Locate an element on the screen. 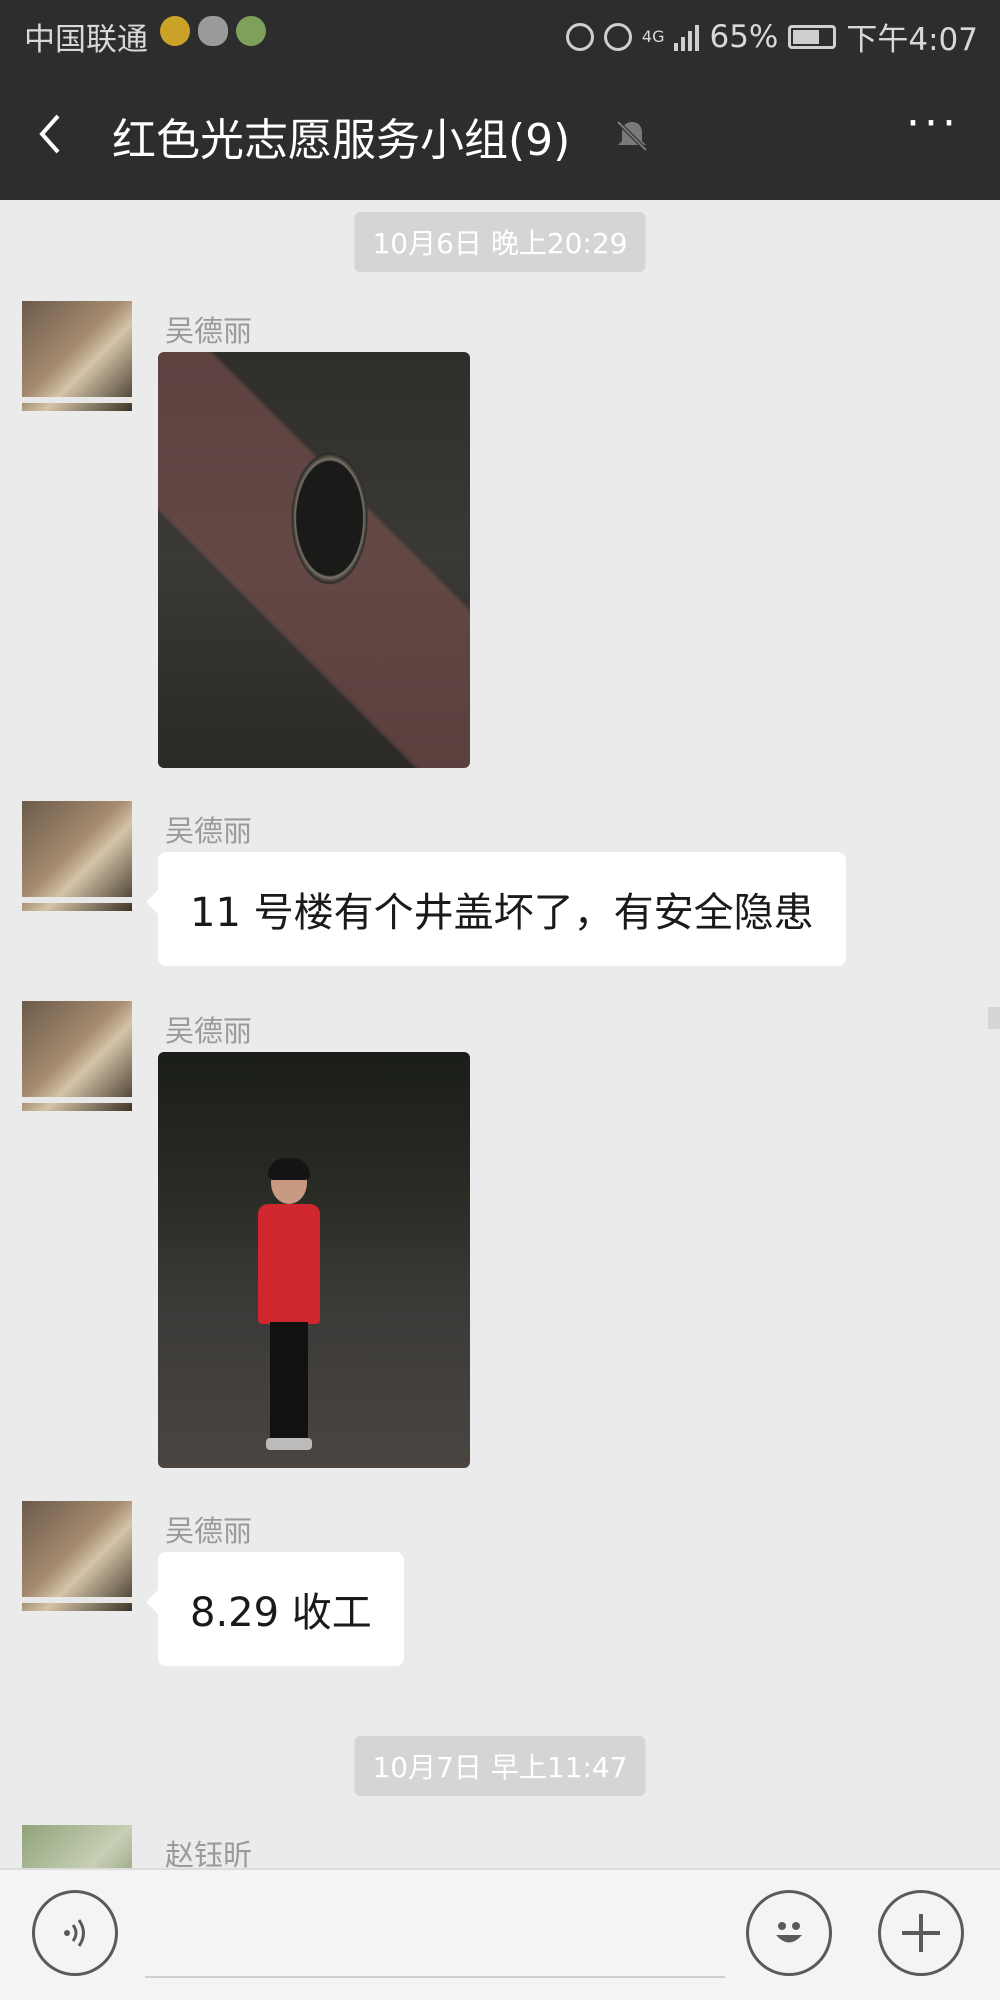 The width and height of the screenshot is (1000, 2000). manhole-photo is located at coordinates (314, 560).